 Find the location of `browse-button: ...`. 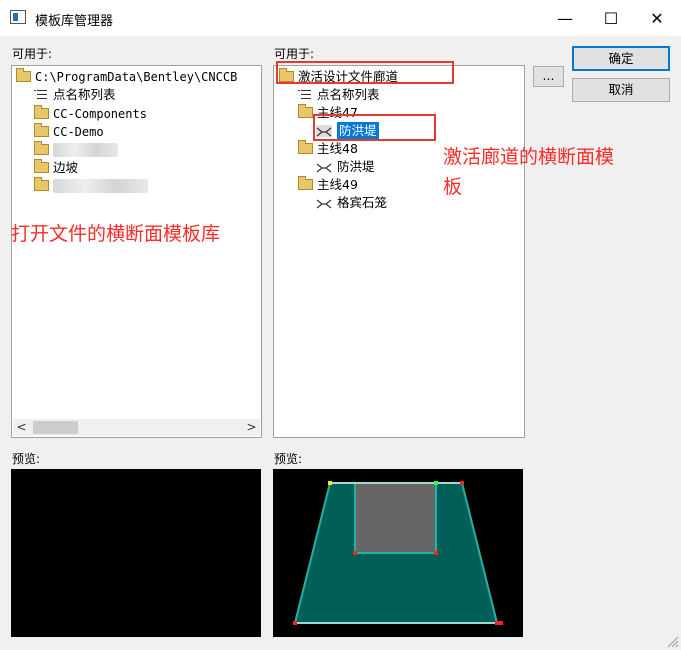

browse-button: ... is located at coordinates (548, 76).